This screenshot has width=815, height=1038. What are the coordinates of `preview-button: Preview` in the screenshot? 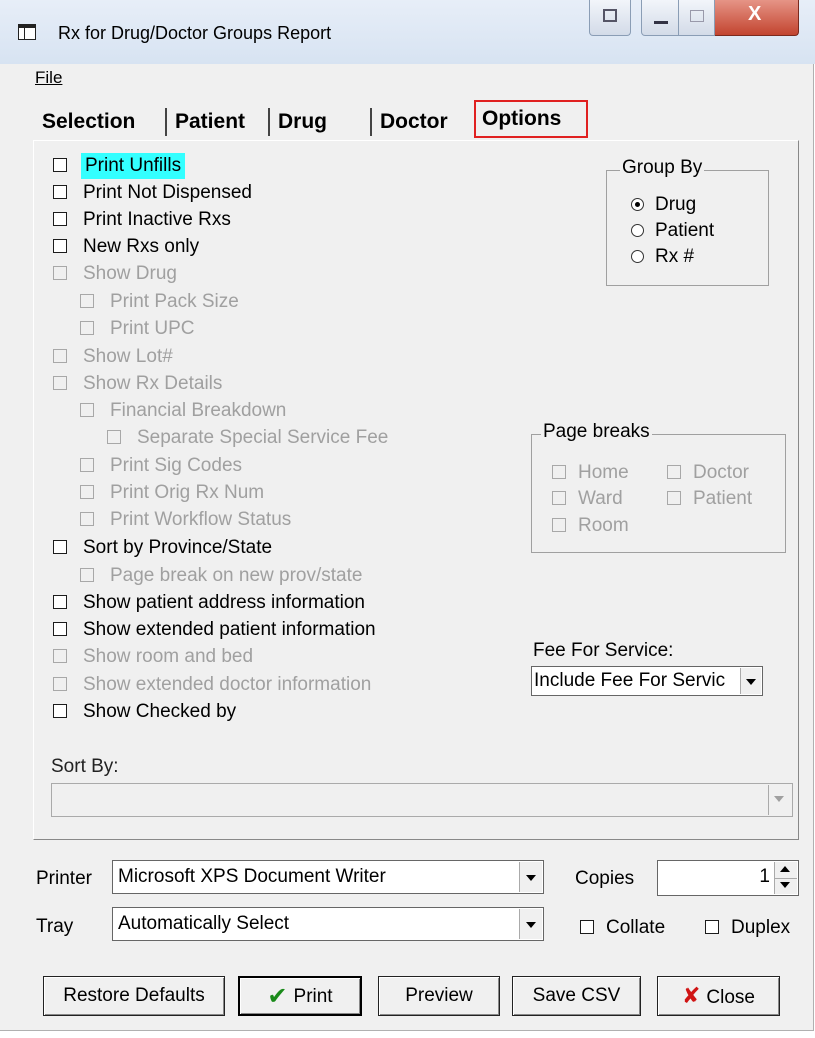 It's located at (439, 996).